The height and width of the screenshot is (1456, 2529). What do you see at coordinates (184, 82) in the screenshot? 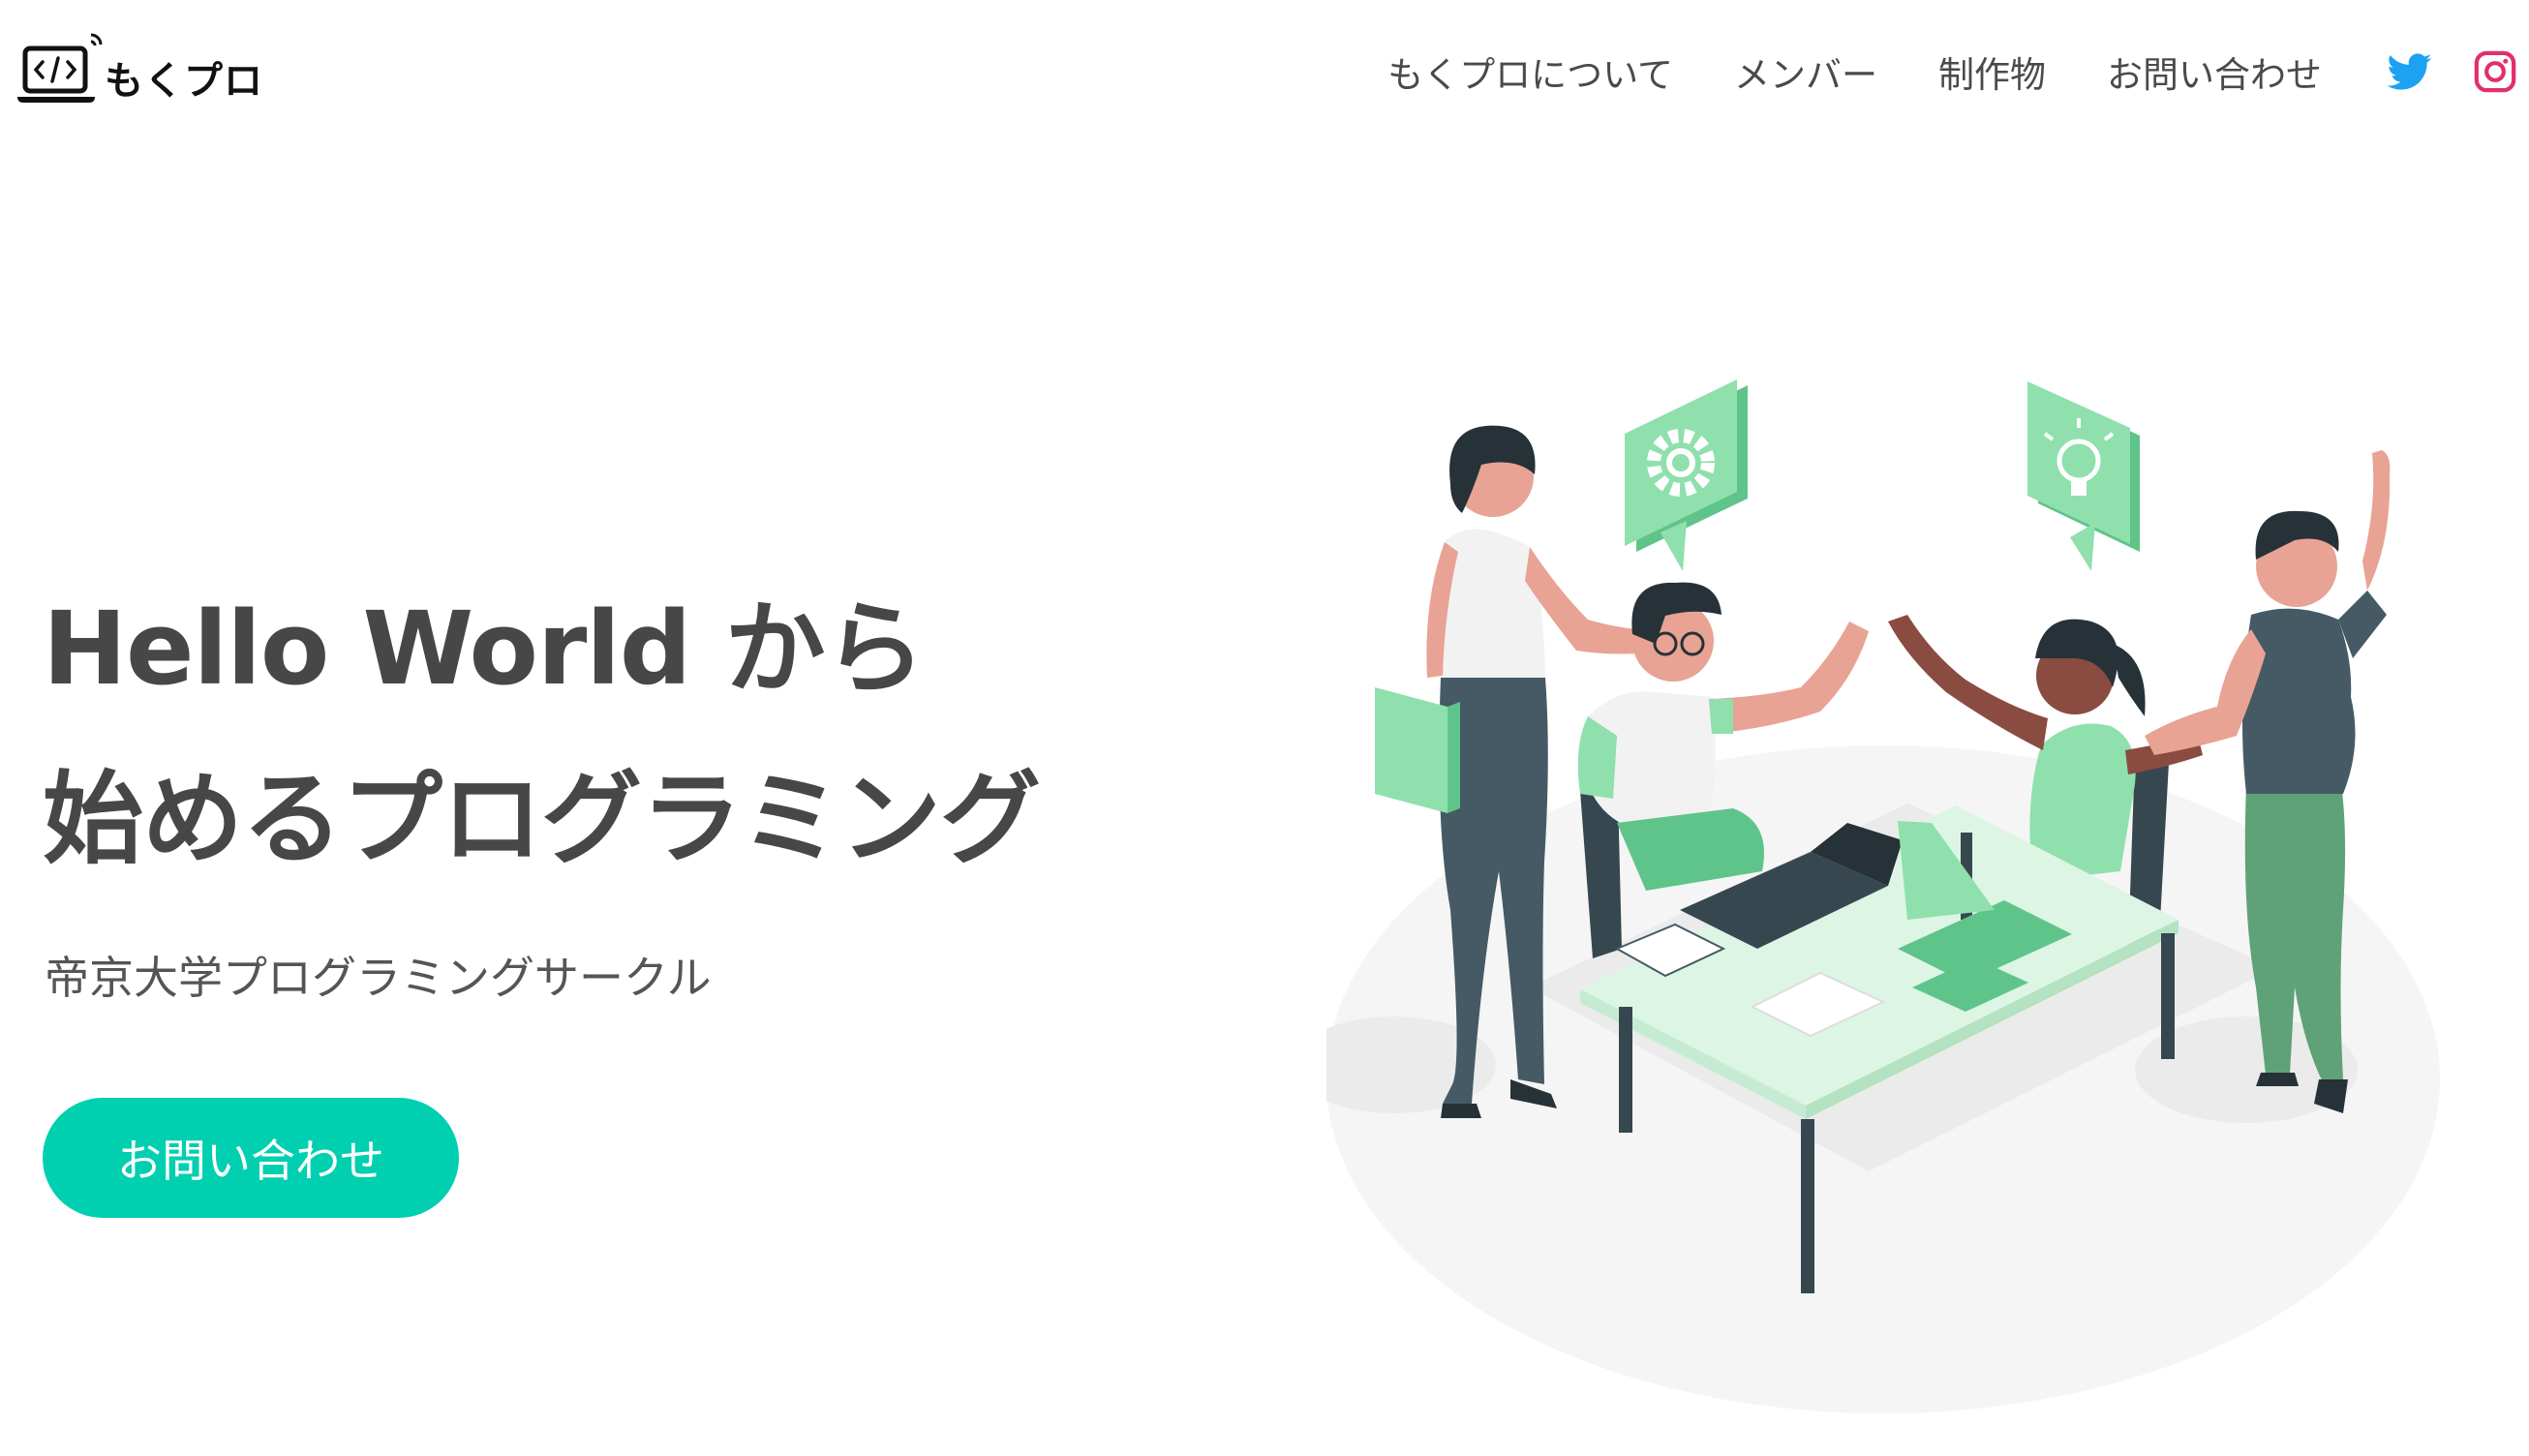
I see `logo-text: もくプロ` at bounding box center [184, 82].